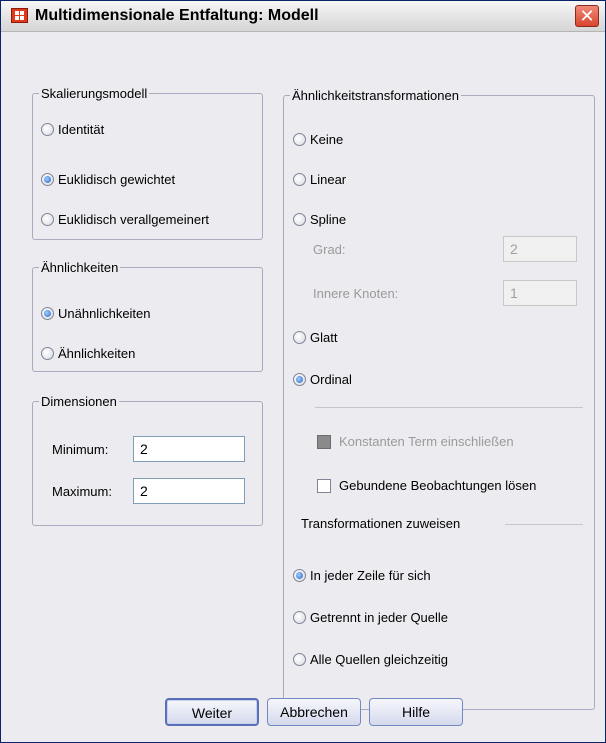  What do you see at coordinates (189, 449) in the screenshot?
I see `minimum-input` at bounding box center [189, 449].